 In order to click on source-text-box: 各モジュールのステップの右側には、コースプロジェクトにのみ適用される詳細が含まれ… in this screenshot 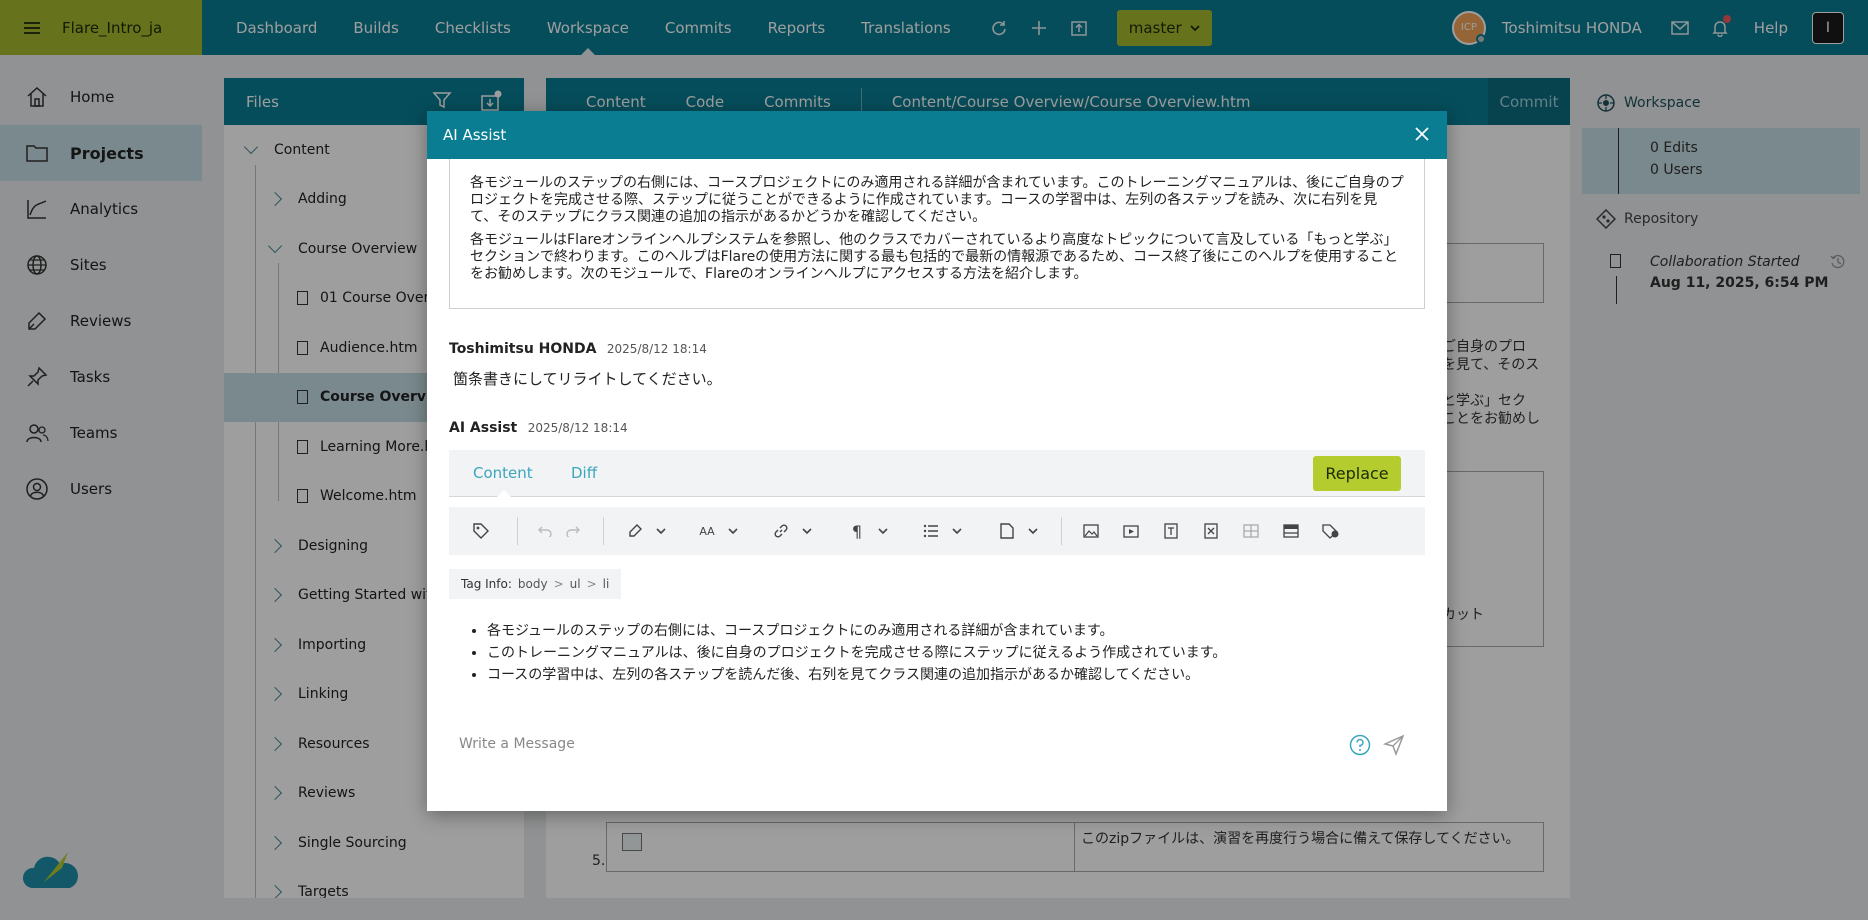, I will do `click(937, 234)`.